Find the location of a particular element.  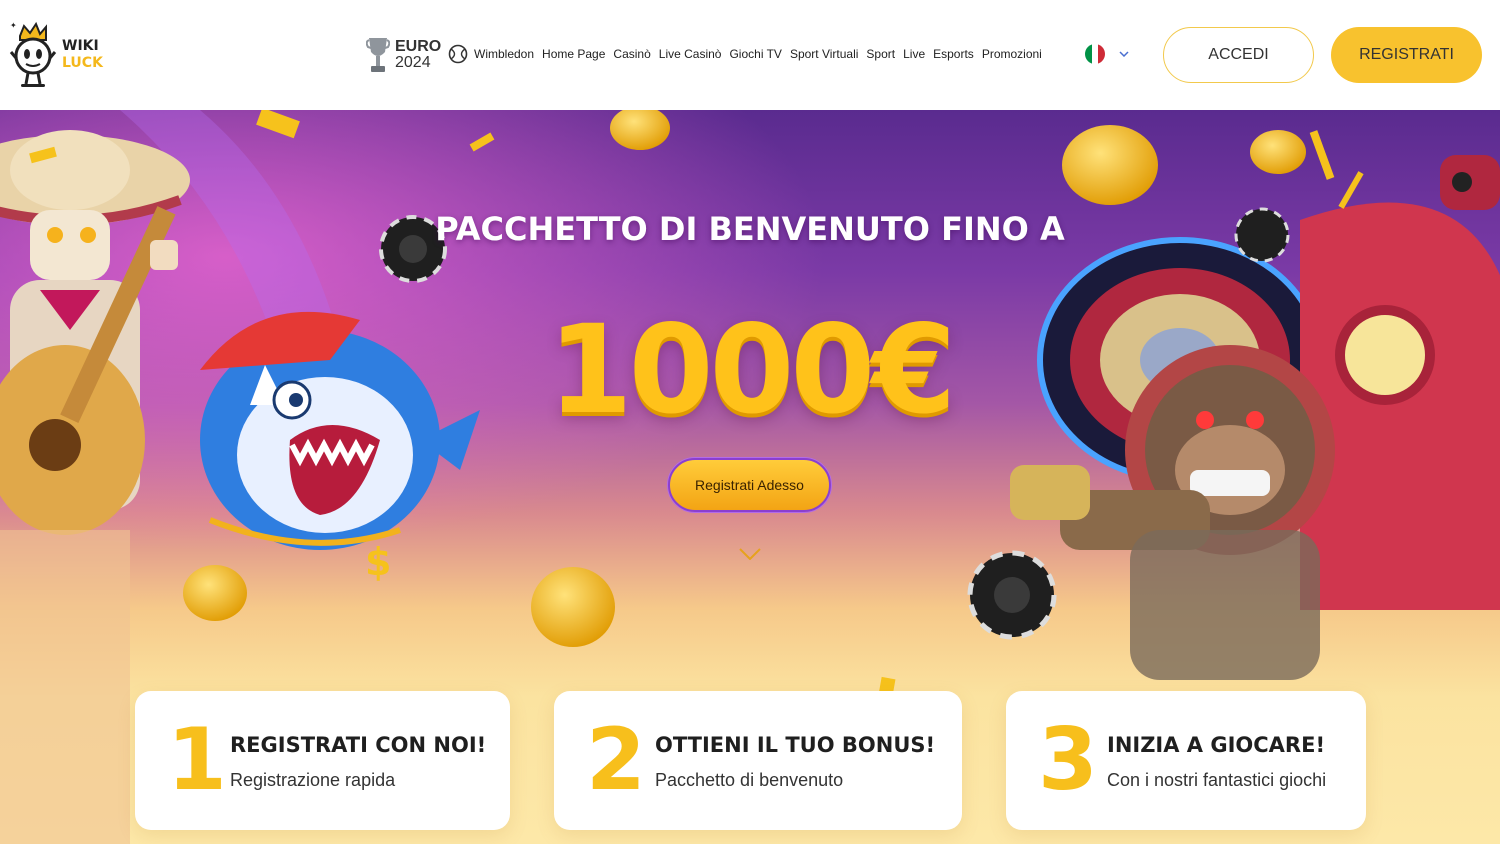

logo-text-luck: LUCK is located at coordinates (82, 63).